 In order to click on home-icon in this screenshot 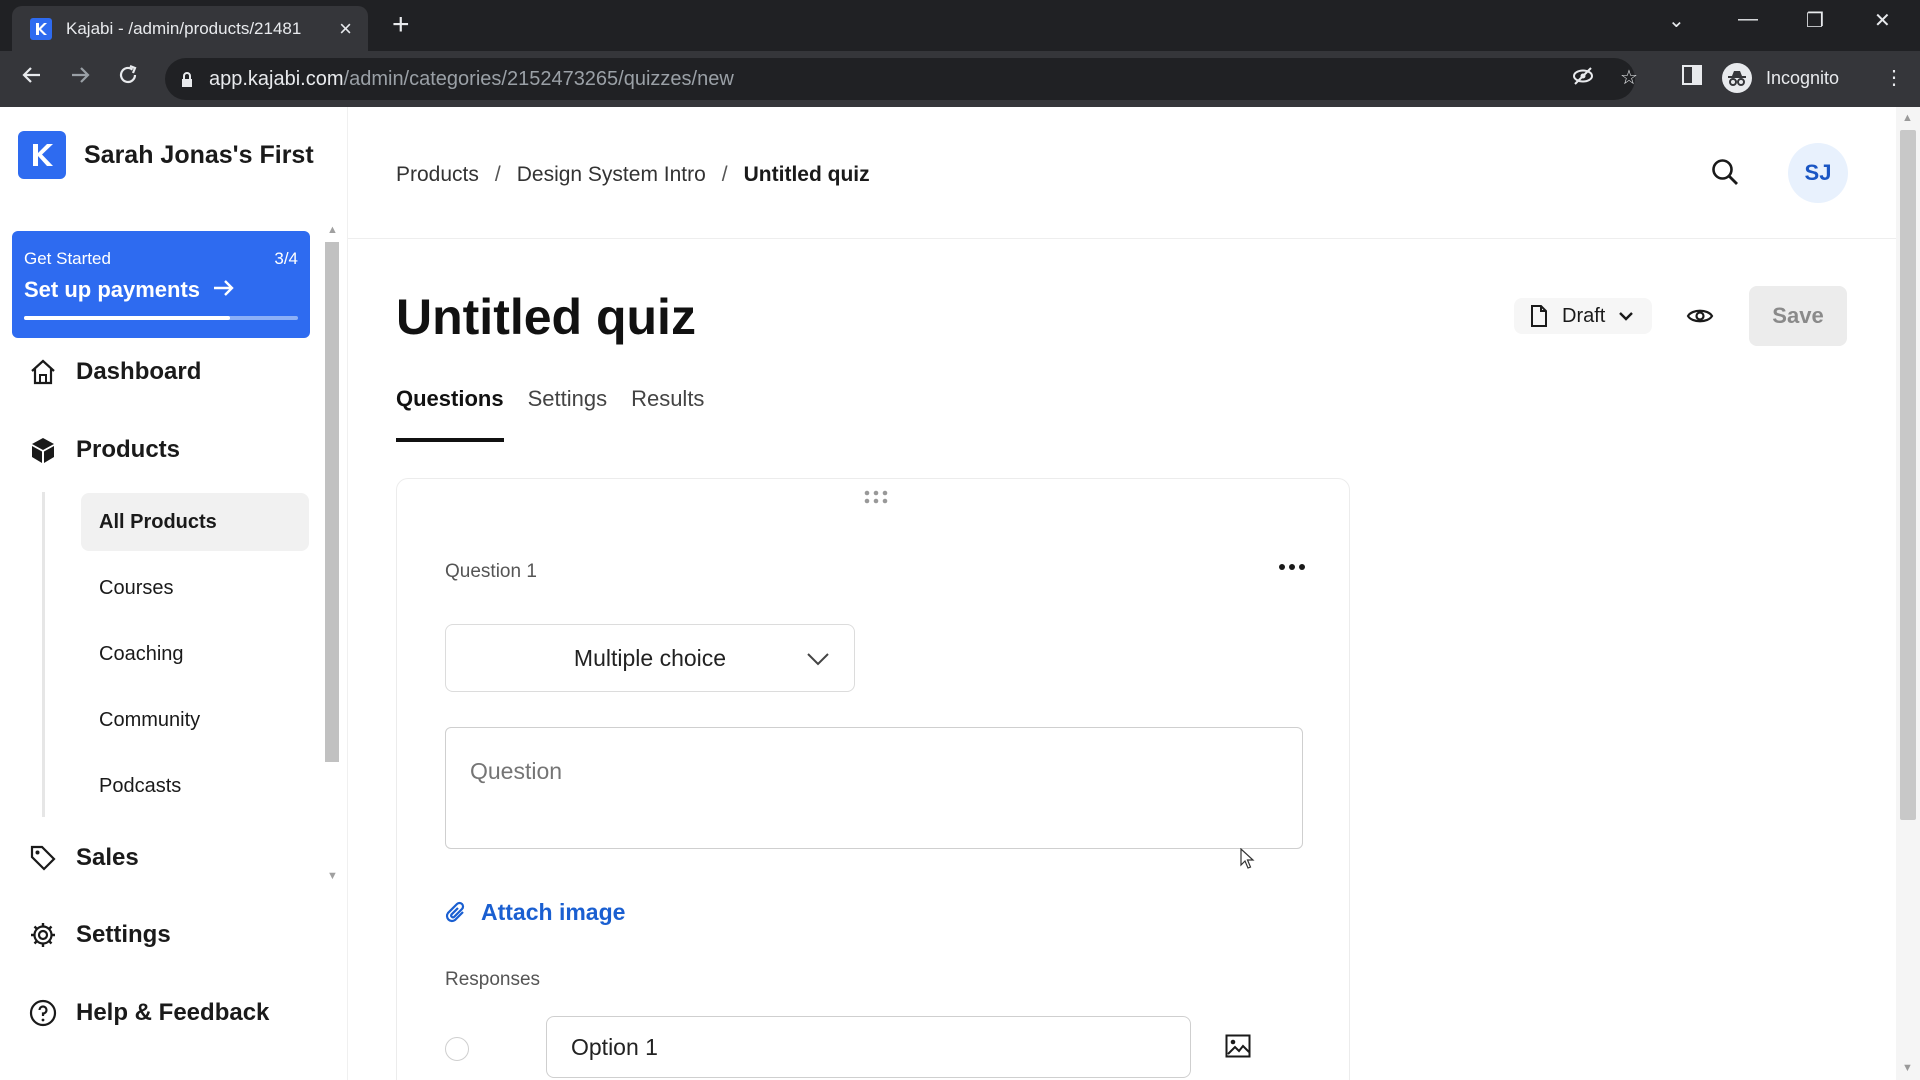, I will do `click(43, 372)`.